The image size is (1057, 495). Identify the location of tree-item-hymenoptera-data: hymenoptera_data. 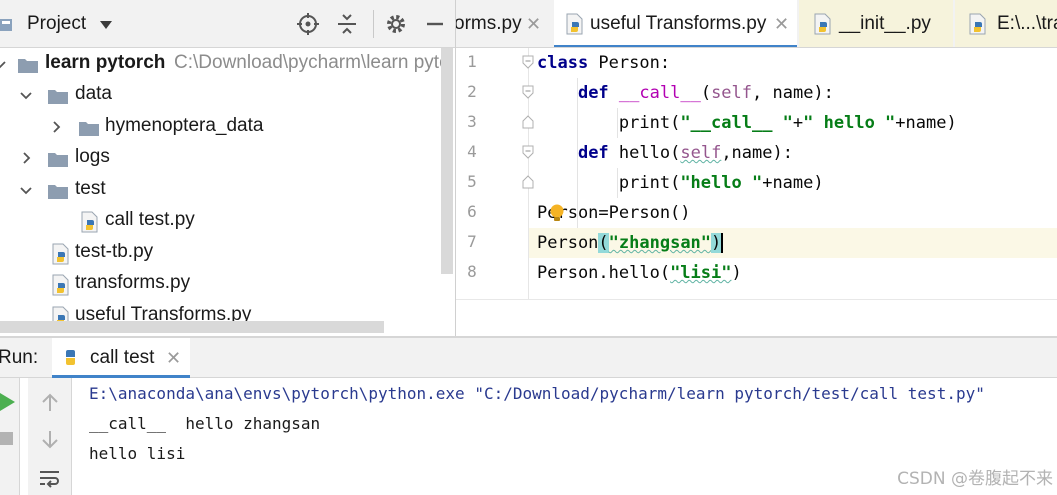
(221, 126).